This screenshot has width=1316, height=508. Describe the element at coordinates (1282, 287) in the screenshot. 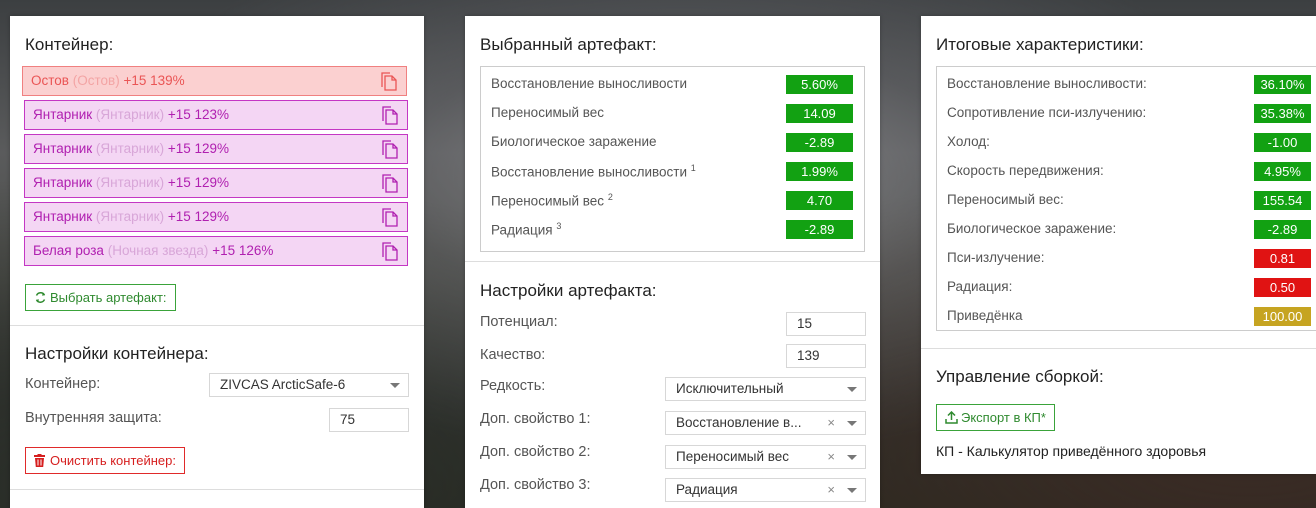

I see `total-stat-value: 0.50` at that location.